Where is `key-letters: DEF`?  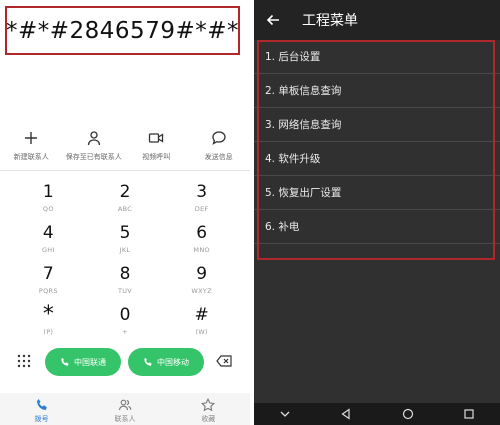
key-letters: DEF is located at coordinates (201, 209).